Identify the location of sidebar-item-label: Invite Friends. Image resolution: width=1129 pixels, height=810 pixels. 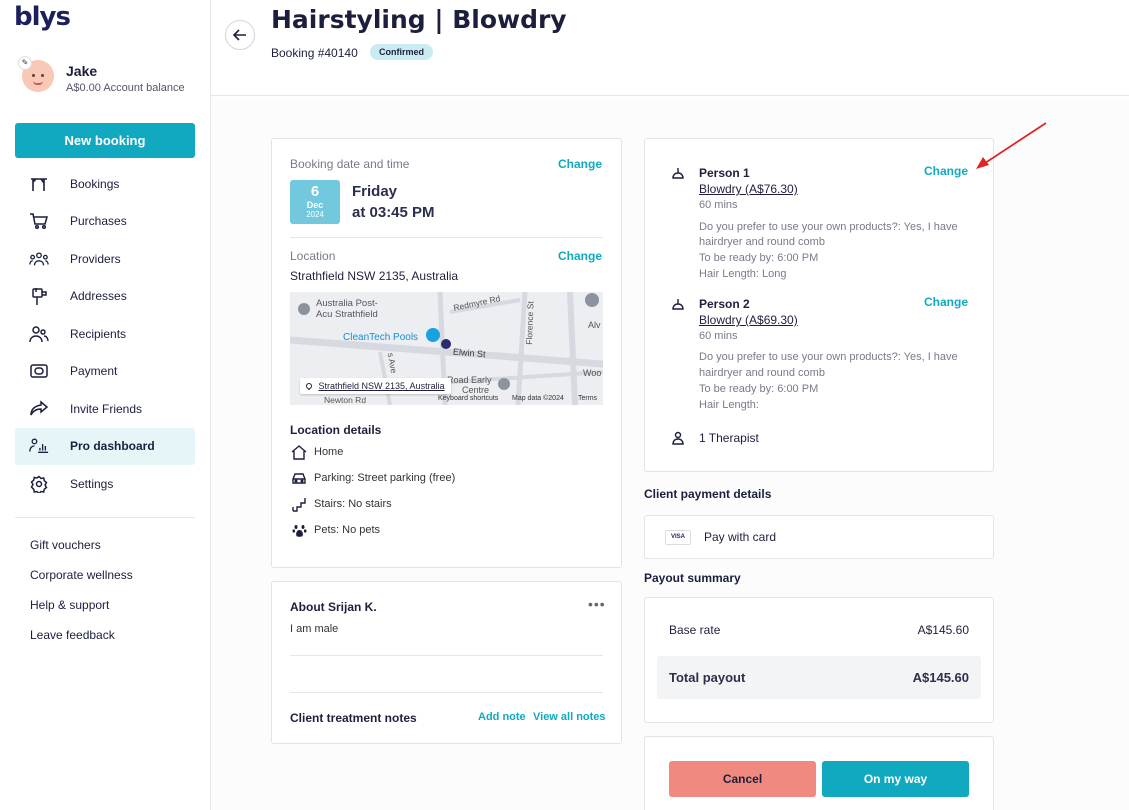
(106, 408).